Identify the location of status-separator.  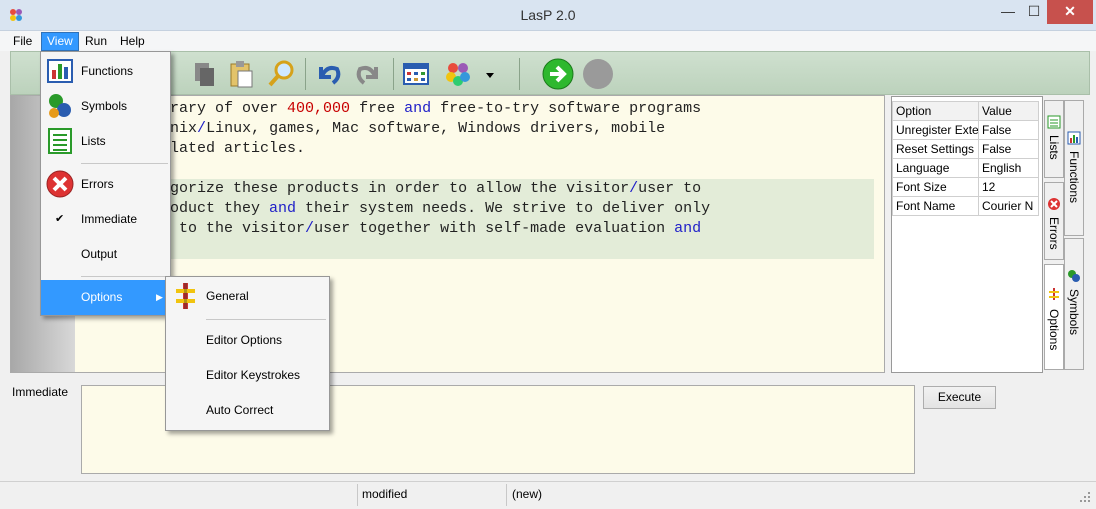
(357, 495).